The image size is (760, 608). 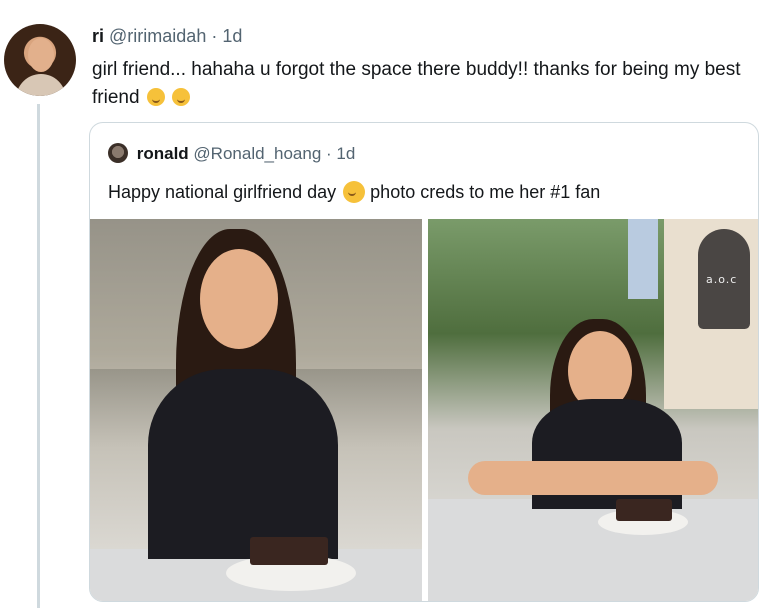 I want to click on quoted-author-avatar, so click(x=118, y=153).